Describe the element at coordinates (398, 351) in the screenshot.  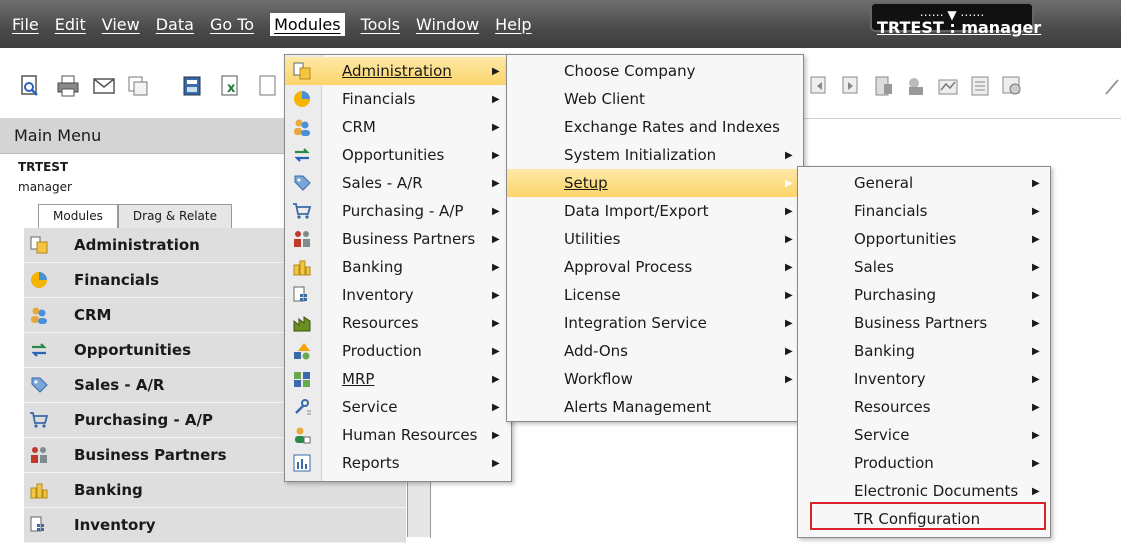
I see `modules-item-production: Production ▶` at that location.